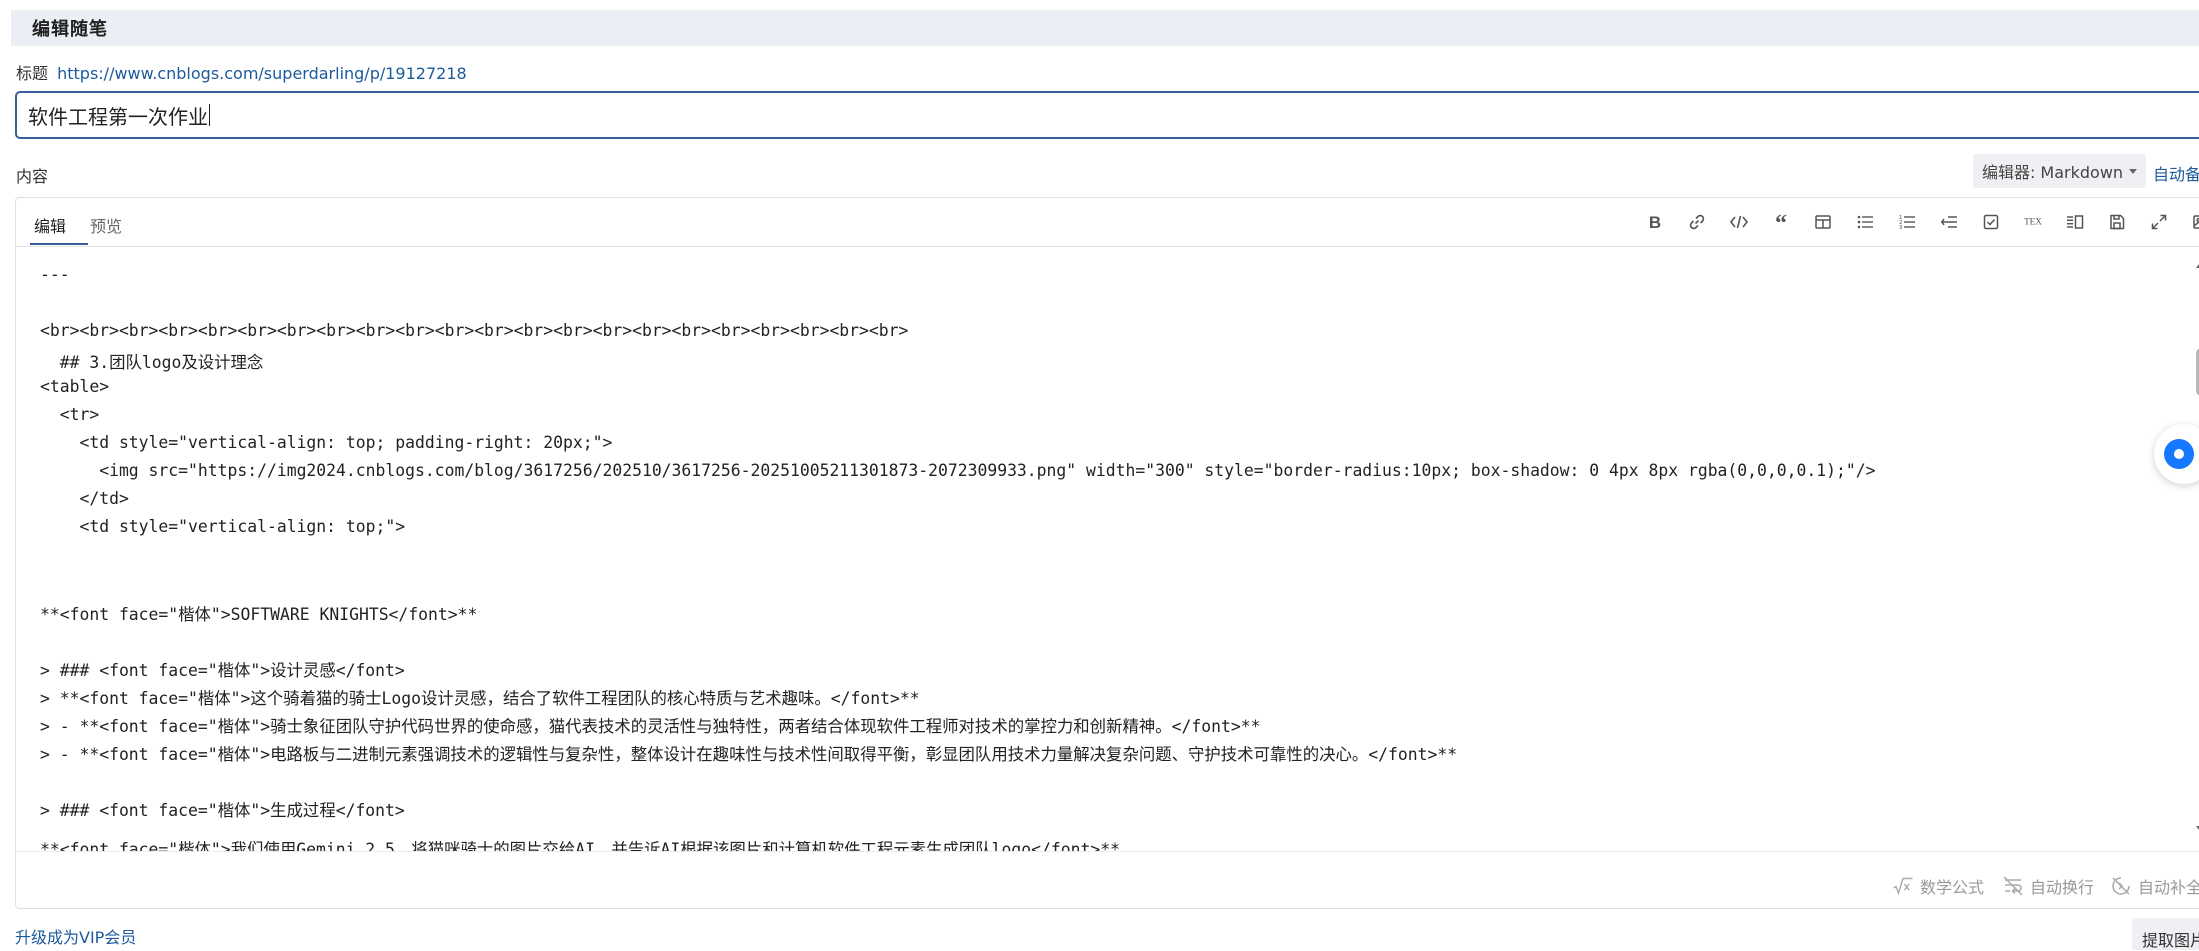 The image size is (2199, 951). Describe the element at coordinates (2159, 222) in the screenshot. I see `fullscreen-icon` at that location.